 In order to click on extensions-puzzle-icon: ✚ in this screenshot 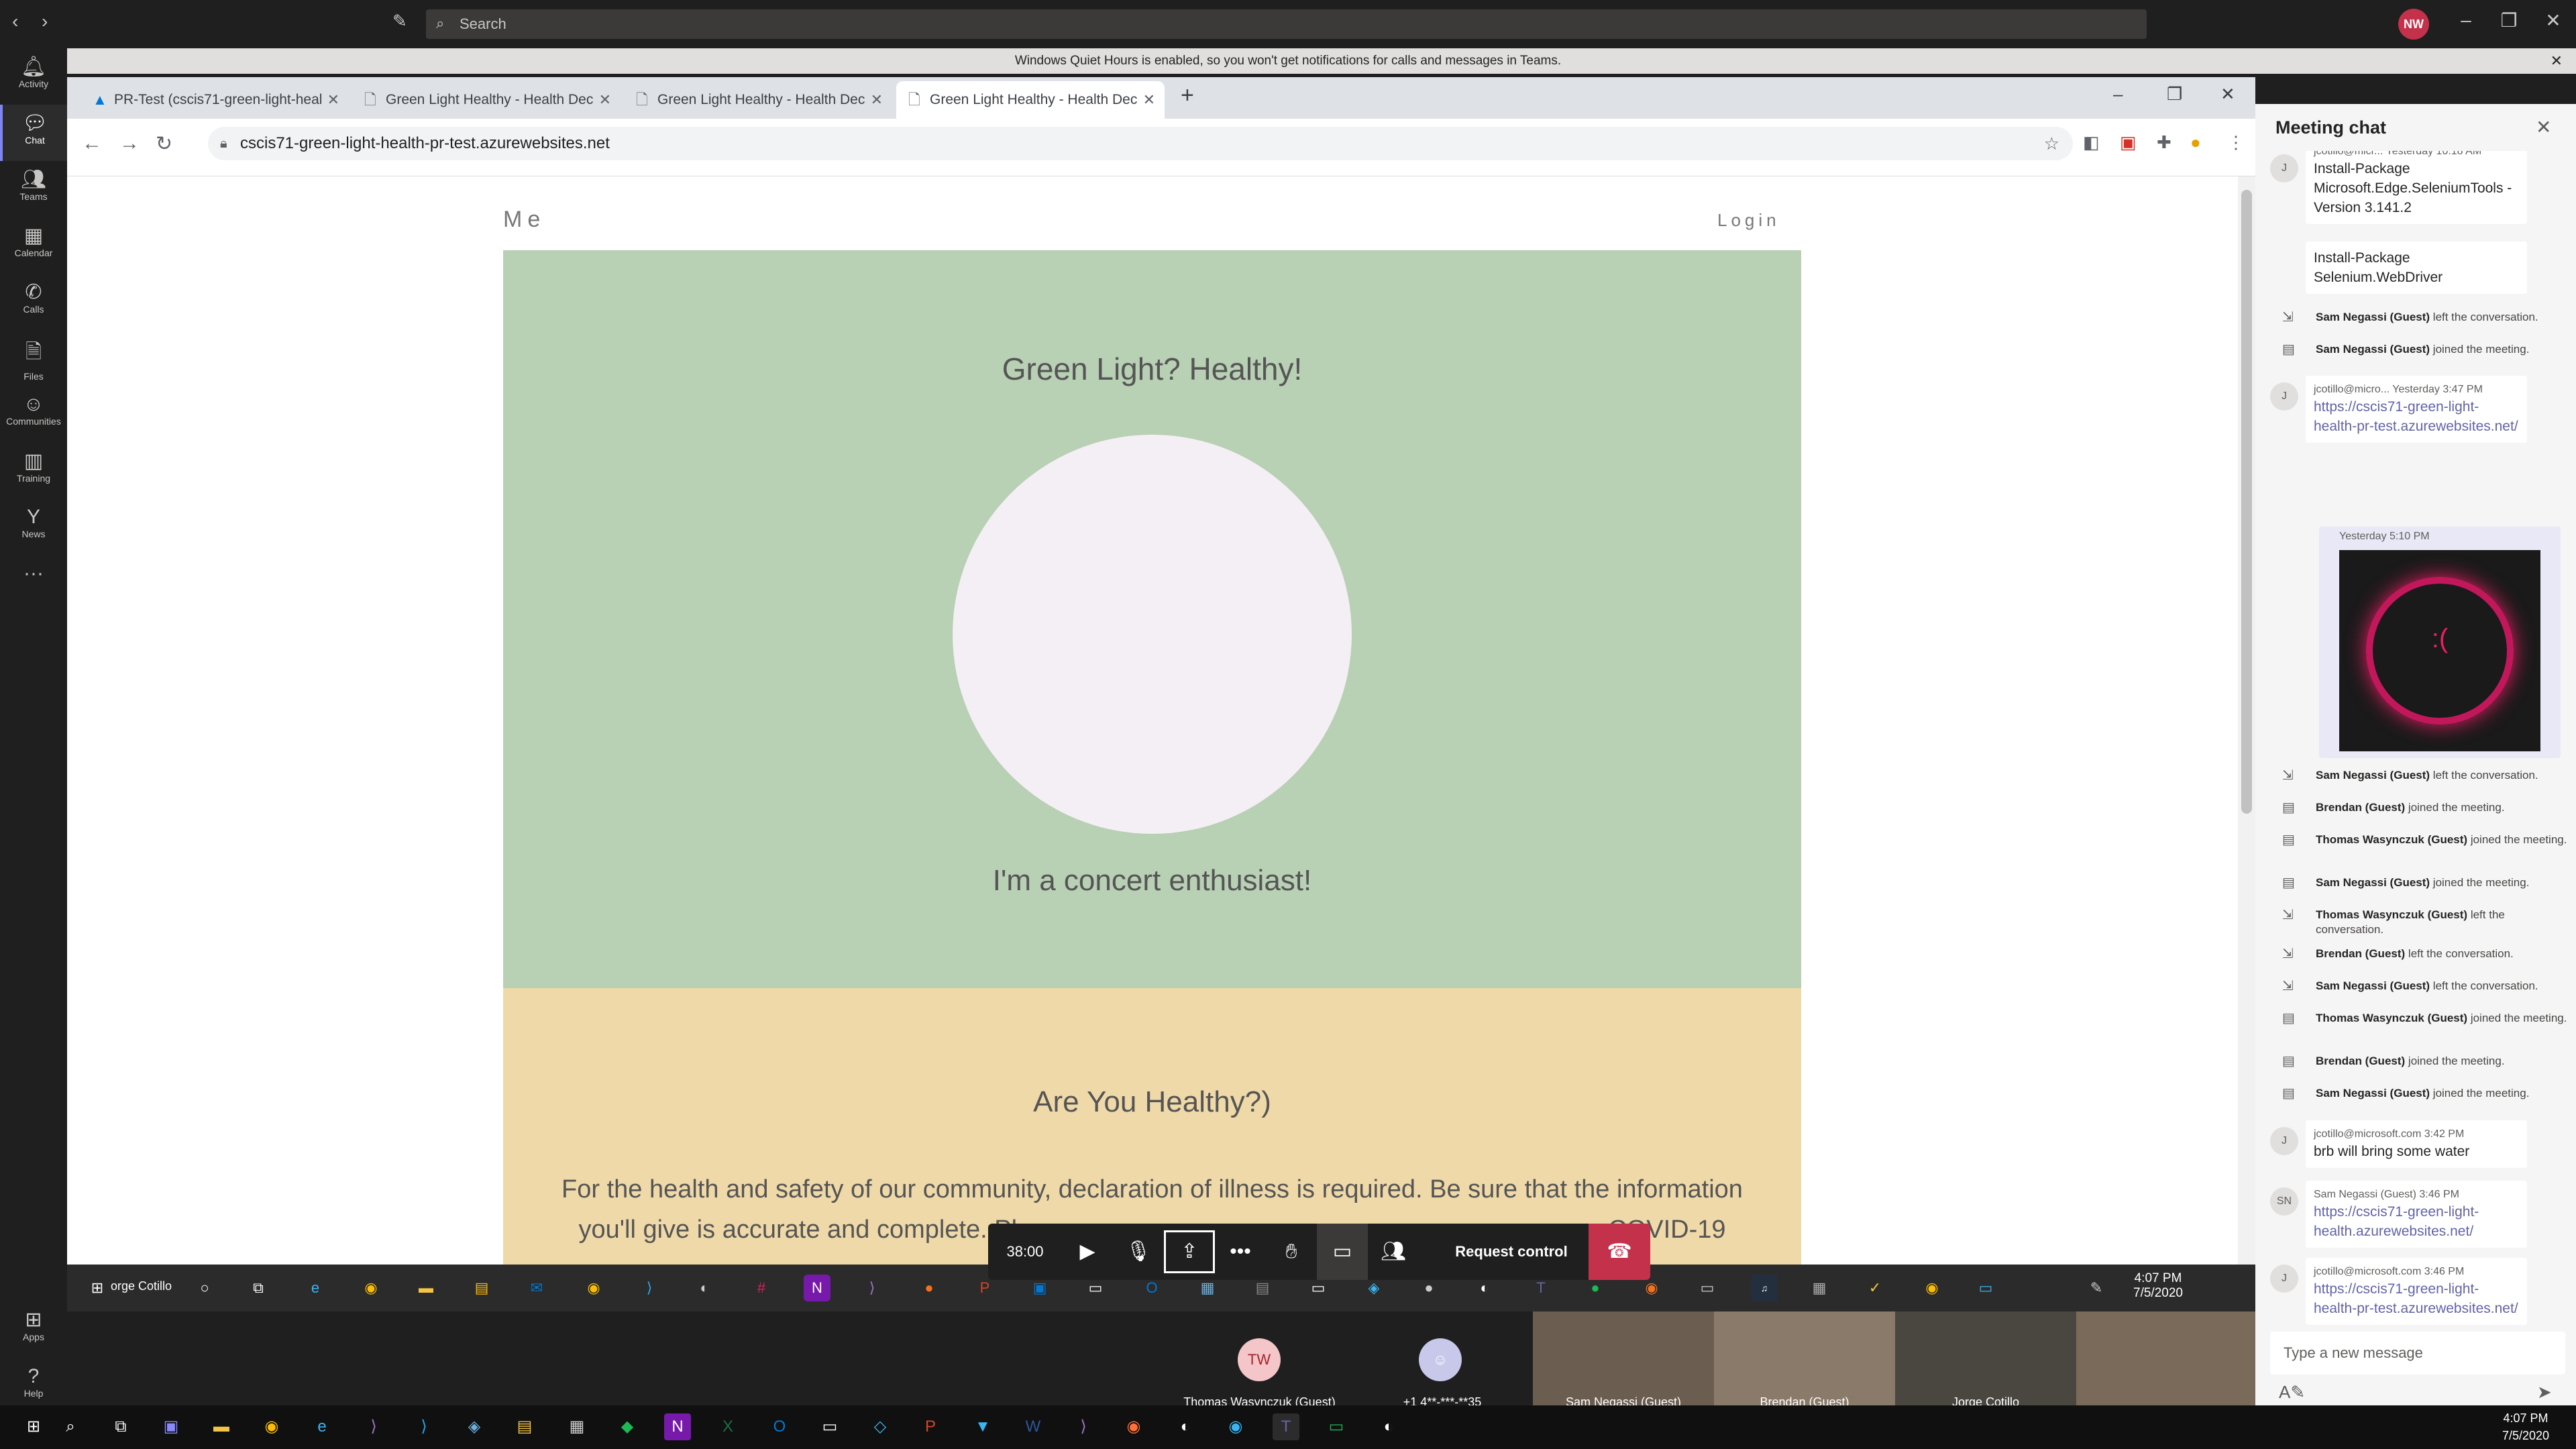, I will do `click(2164, 142)`.